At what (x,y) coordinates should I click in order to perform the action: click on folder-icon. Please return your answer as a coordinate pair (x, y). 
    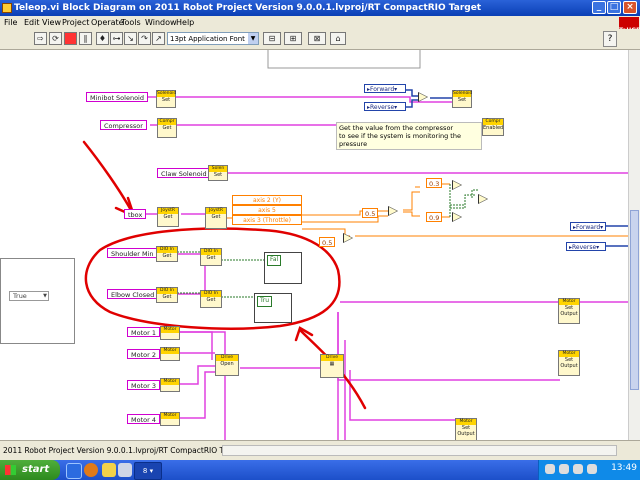
    Looking at the image, I should click on (109, 470).